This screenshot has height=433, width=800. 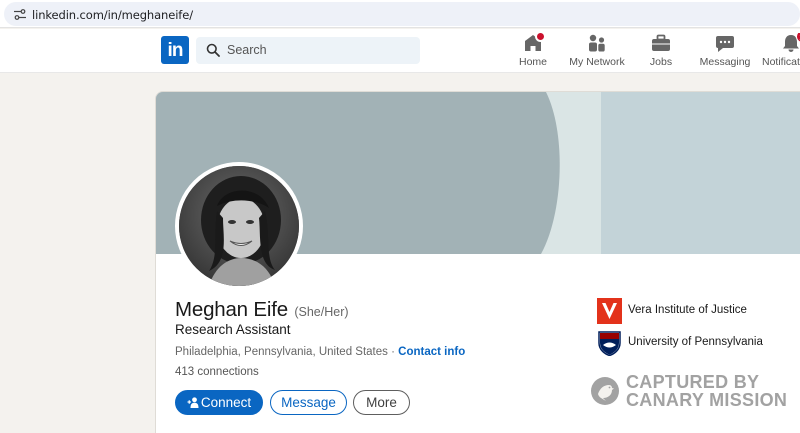 I want to click on canary-mission-watermark: CAPTURED BY CANARY MISSION, so click(x=690, y=392).